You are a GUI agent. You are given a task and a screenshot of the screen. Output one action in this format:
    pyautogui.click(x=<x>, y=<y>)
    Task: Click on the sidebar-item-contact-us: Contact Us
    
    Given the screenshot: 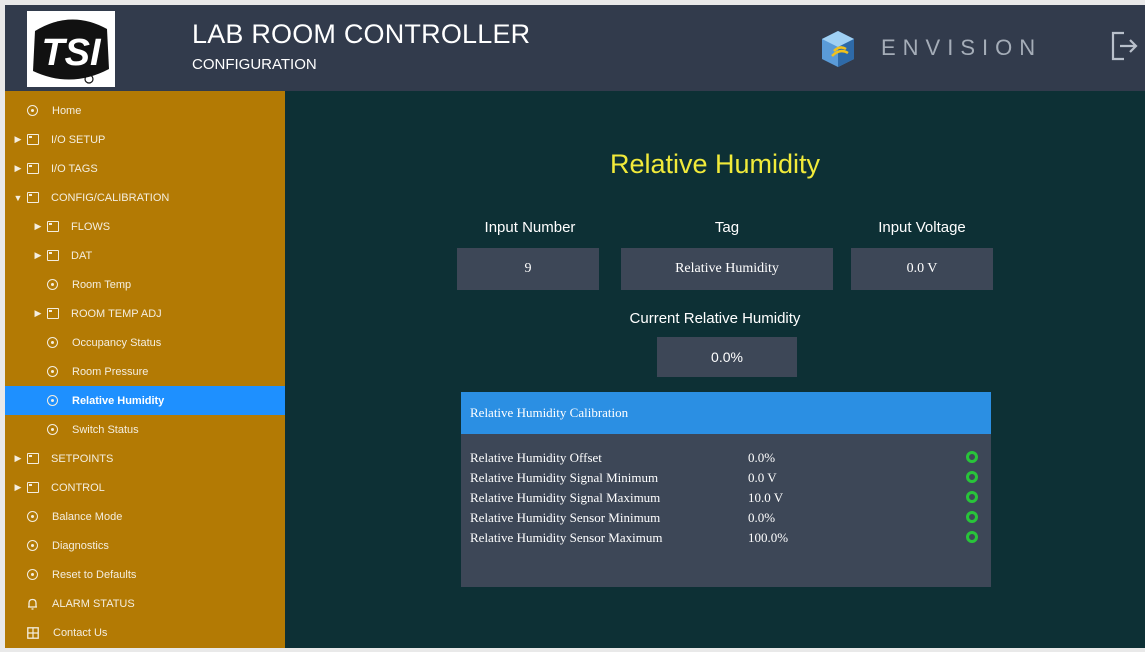 What is the action you would take?
    pyautogui.click(x=145, y=632)
    